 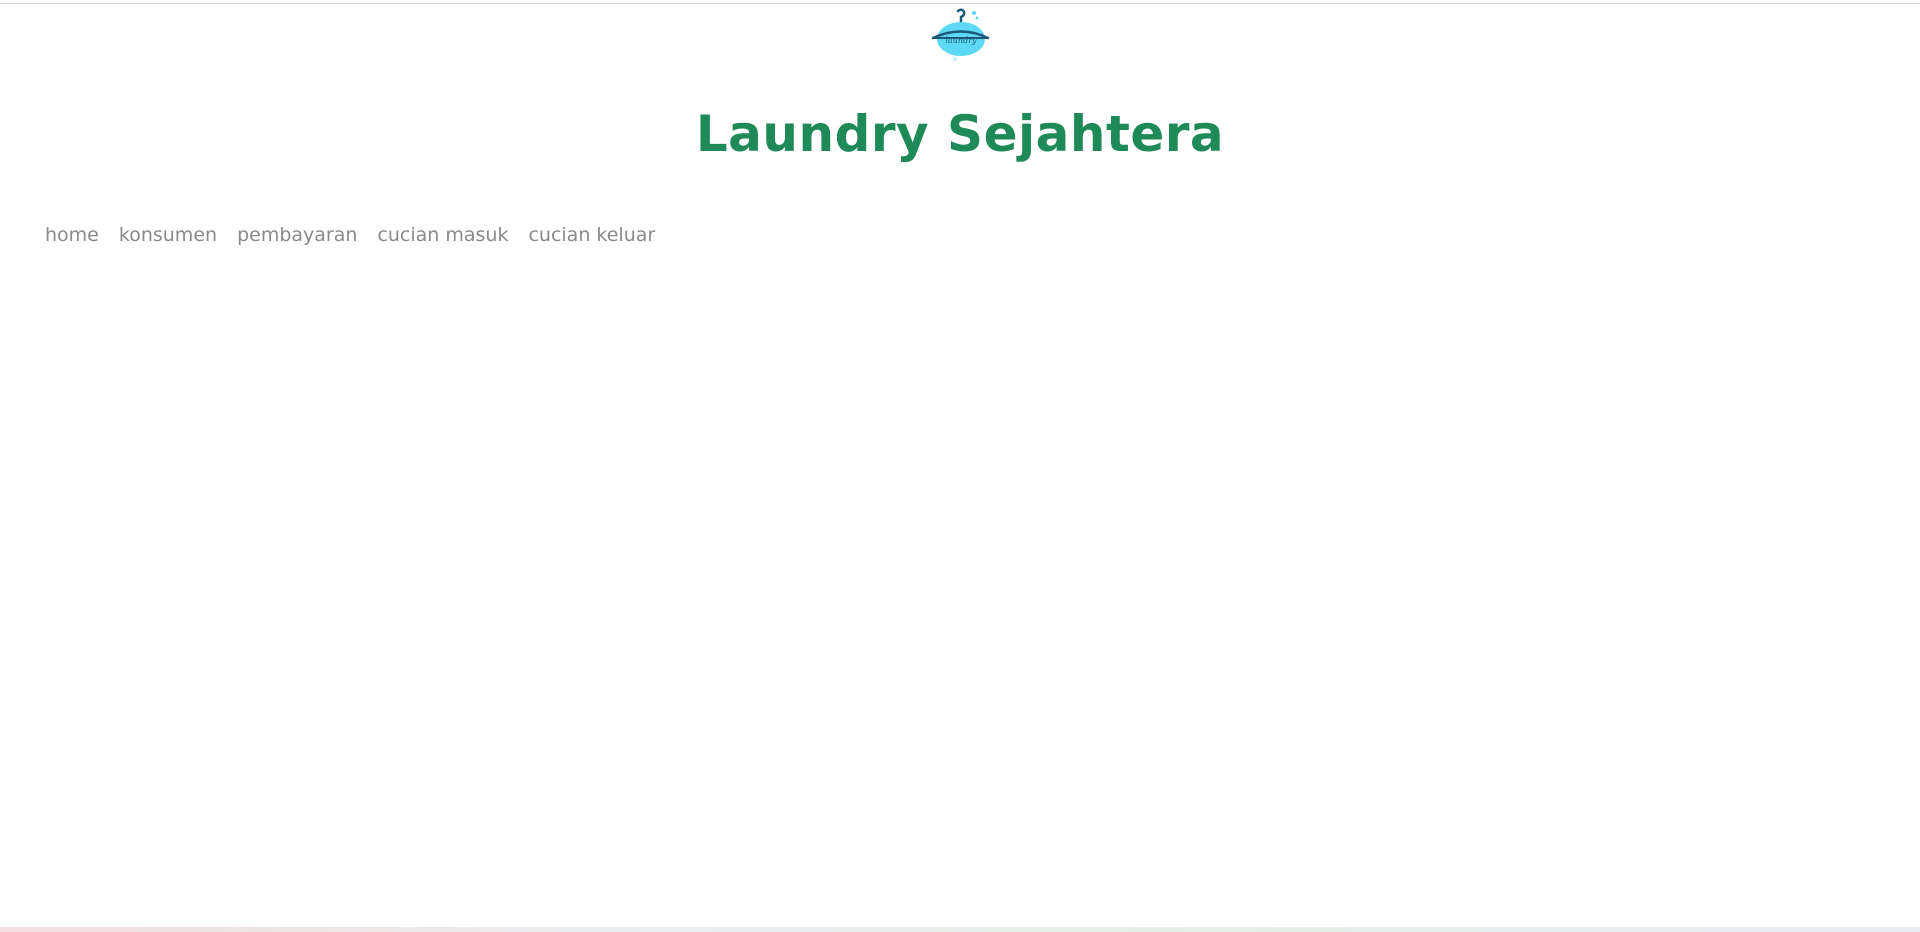 I want to click on laundry-hanger-logo-icon: laundry, so click(x=960, y=35).